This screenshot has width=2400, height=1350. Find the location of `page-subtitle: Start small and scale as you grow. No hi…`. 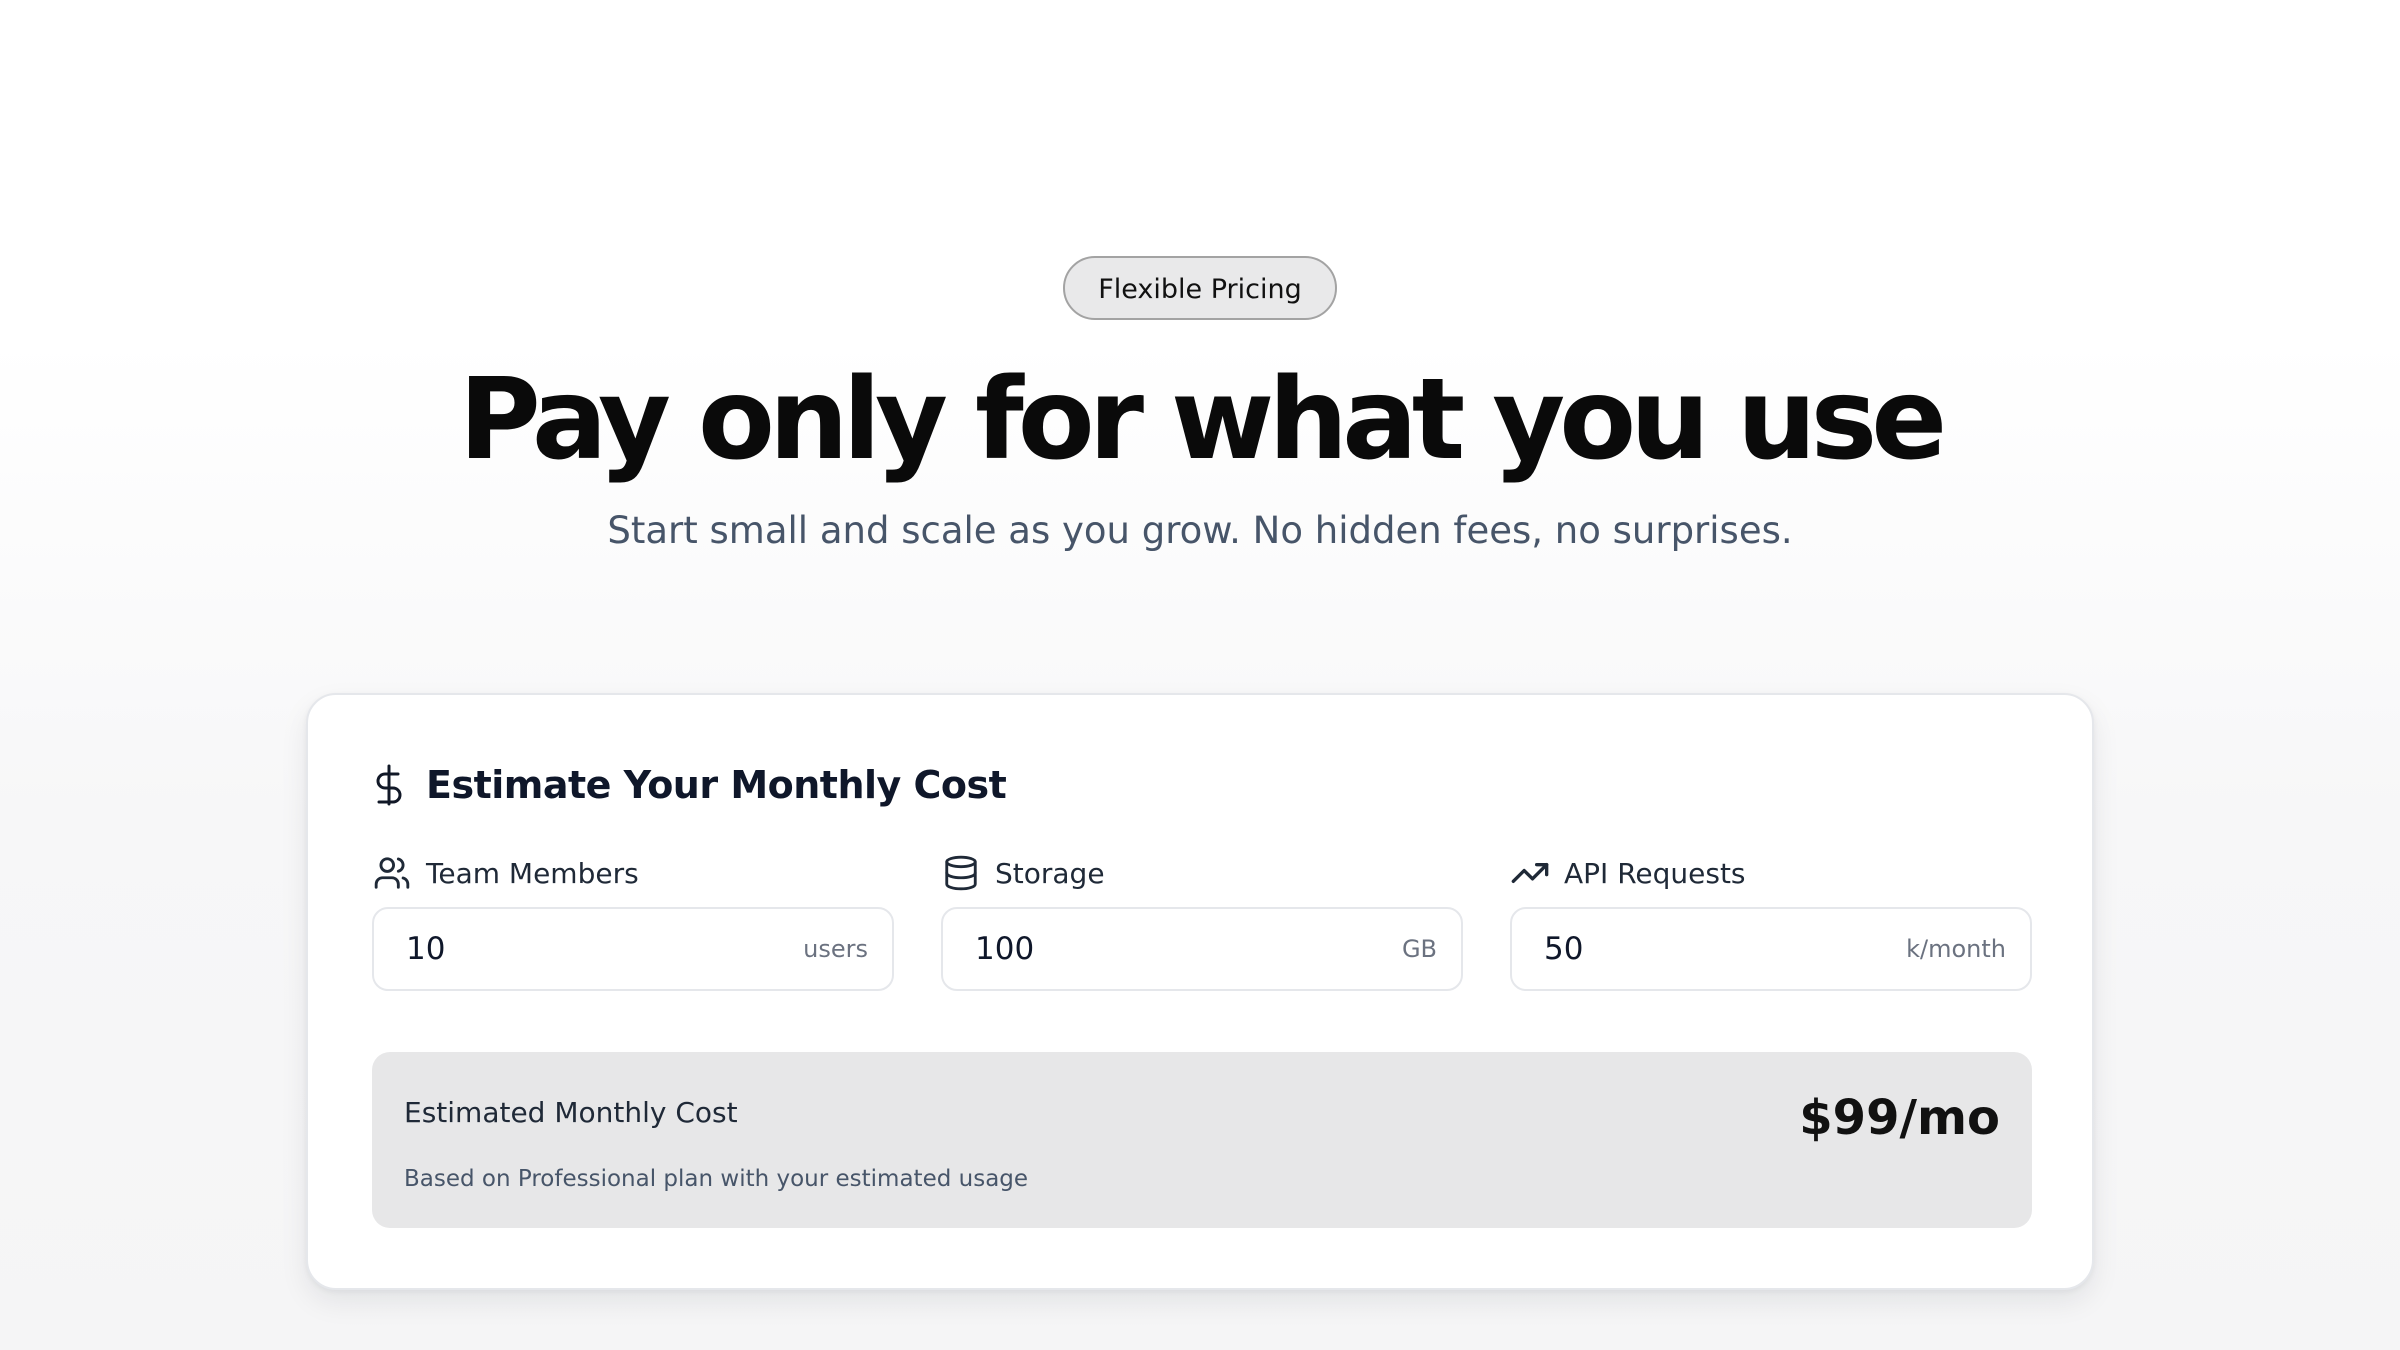

page-subtitle: Start small and scale as you grow. No hi… is located at coordinates (1200, 530).